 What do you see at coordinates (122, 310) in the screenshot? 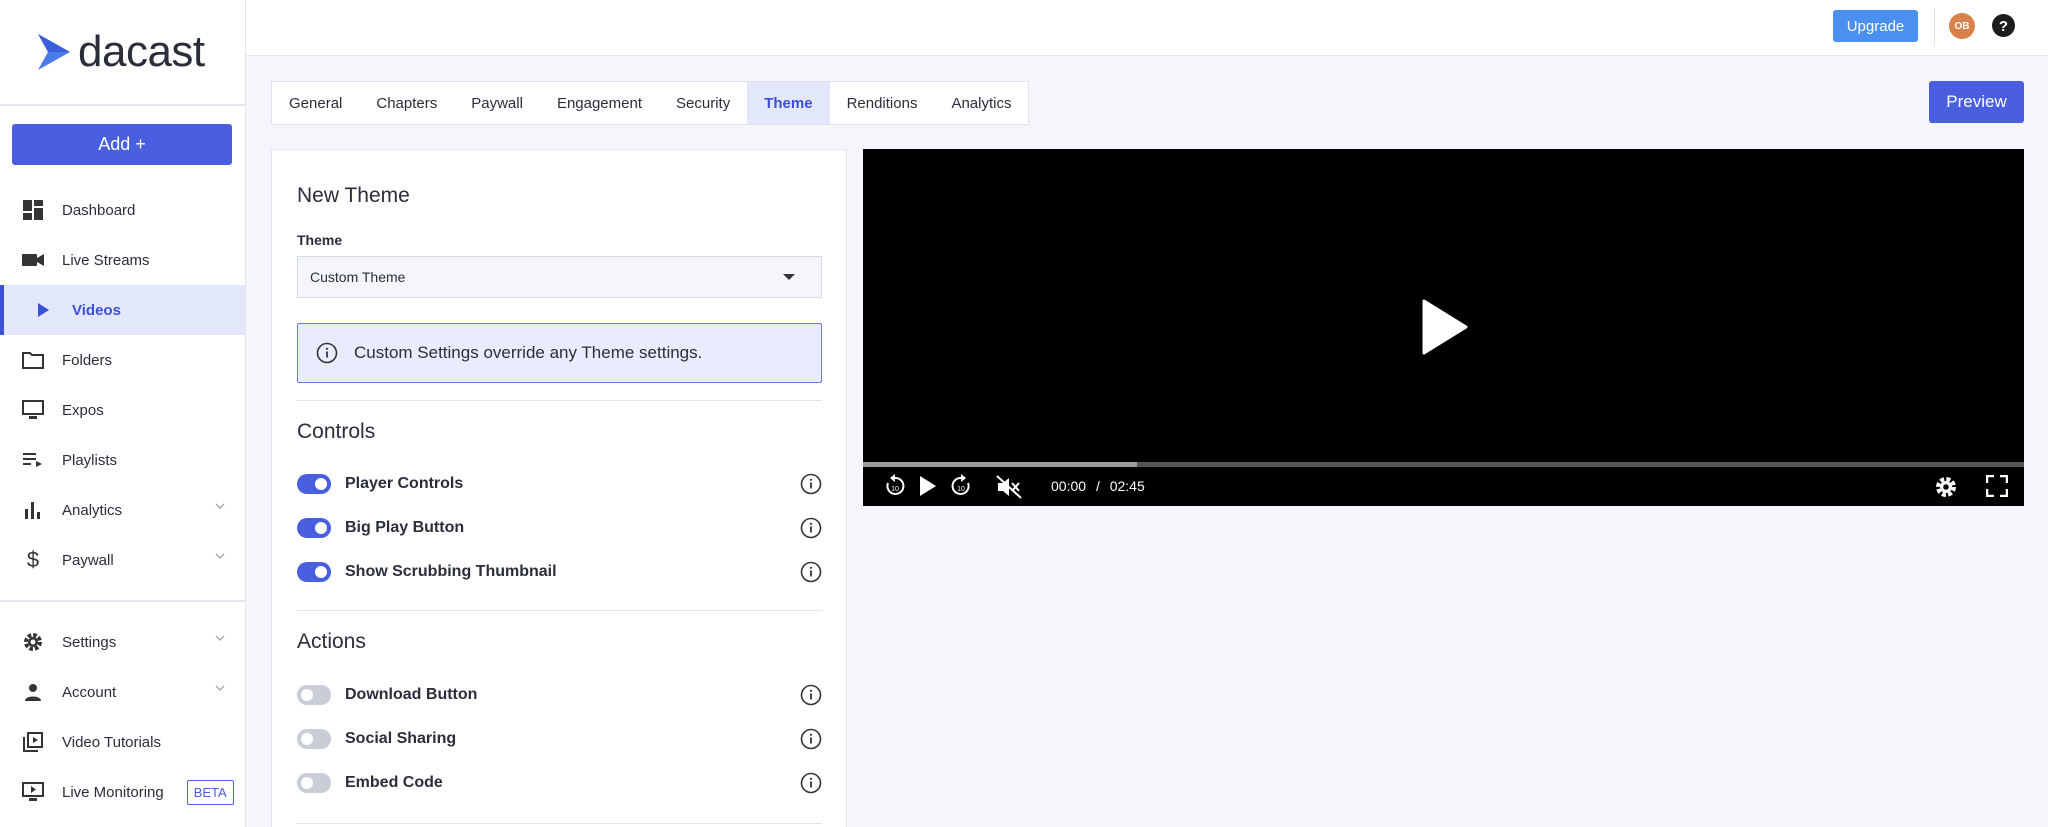
I see `sidebar-item-videos: Videos` at bounding box center [122, 310].